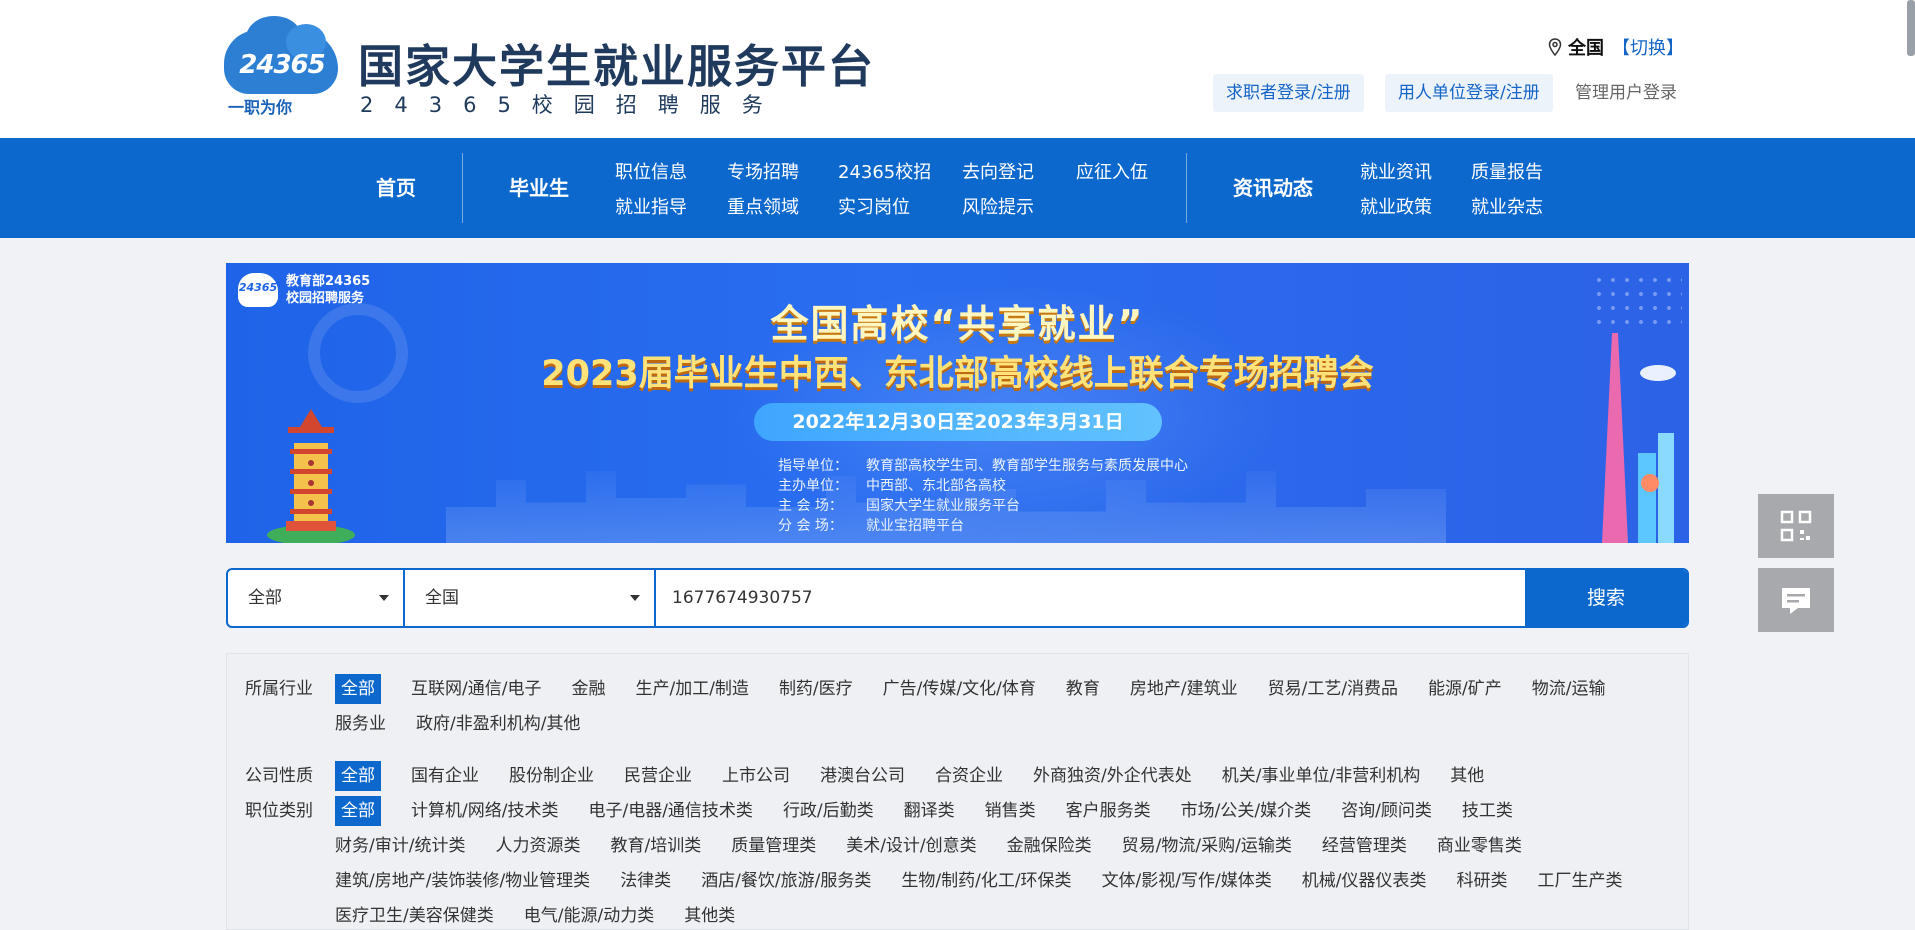 The image size is (1915, 930). I want to click on chevron-down-icon, so click(384, 598).